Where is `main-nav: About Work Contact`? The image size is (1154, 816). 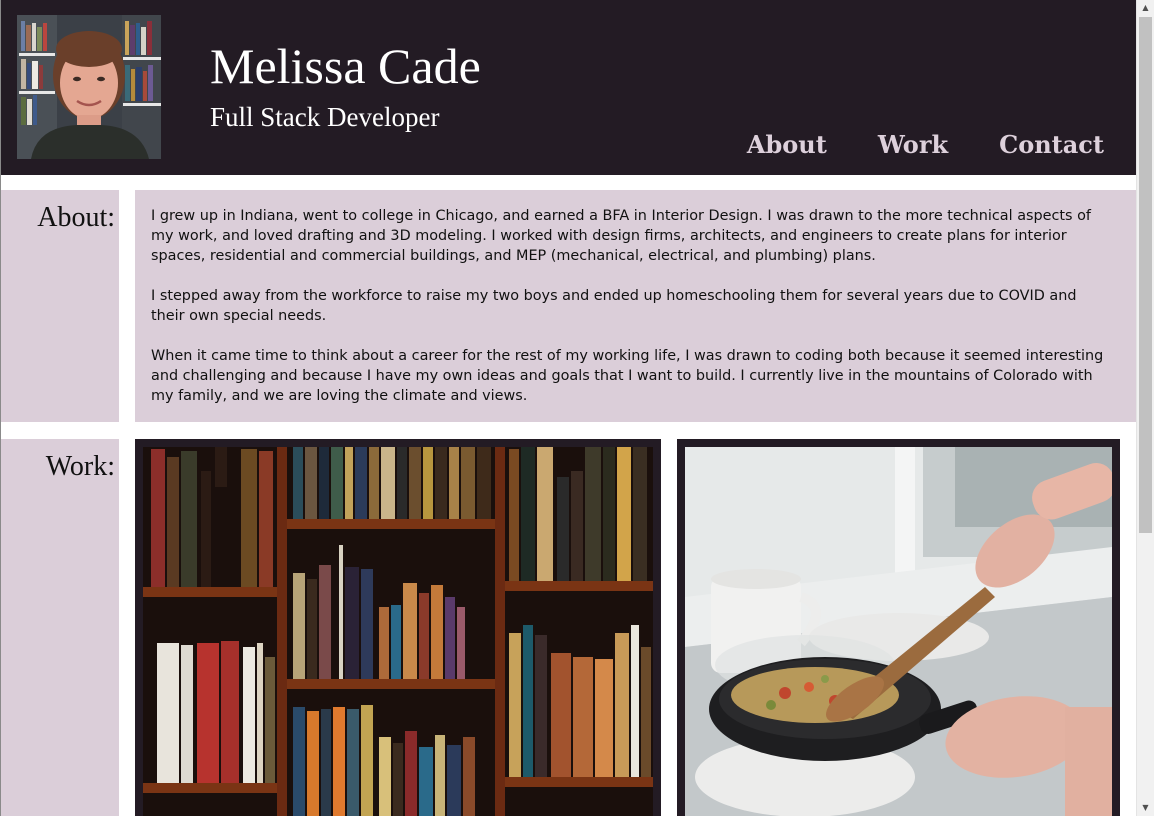 main-nav: About Work Contact is located at coordinates (925, 145).